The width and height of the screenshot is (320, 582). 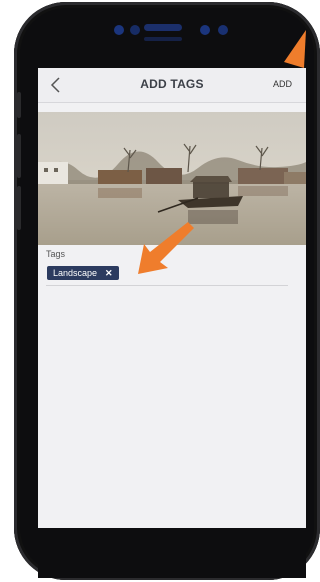 I want to click on mute-switch, so click(x=19, y=105).